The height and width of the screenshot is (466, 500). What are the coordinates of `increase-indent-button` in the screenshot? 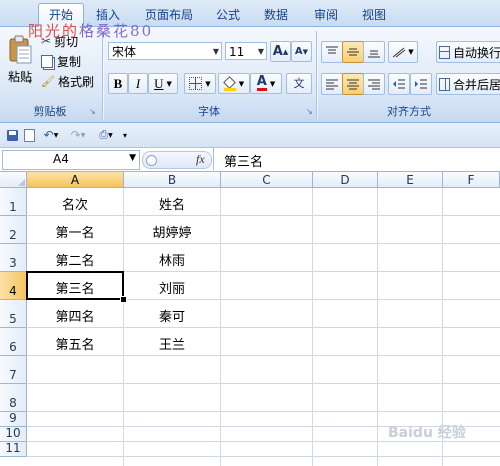 It's located at (421, 84).